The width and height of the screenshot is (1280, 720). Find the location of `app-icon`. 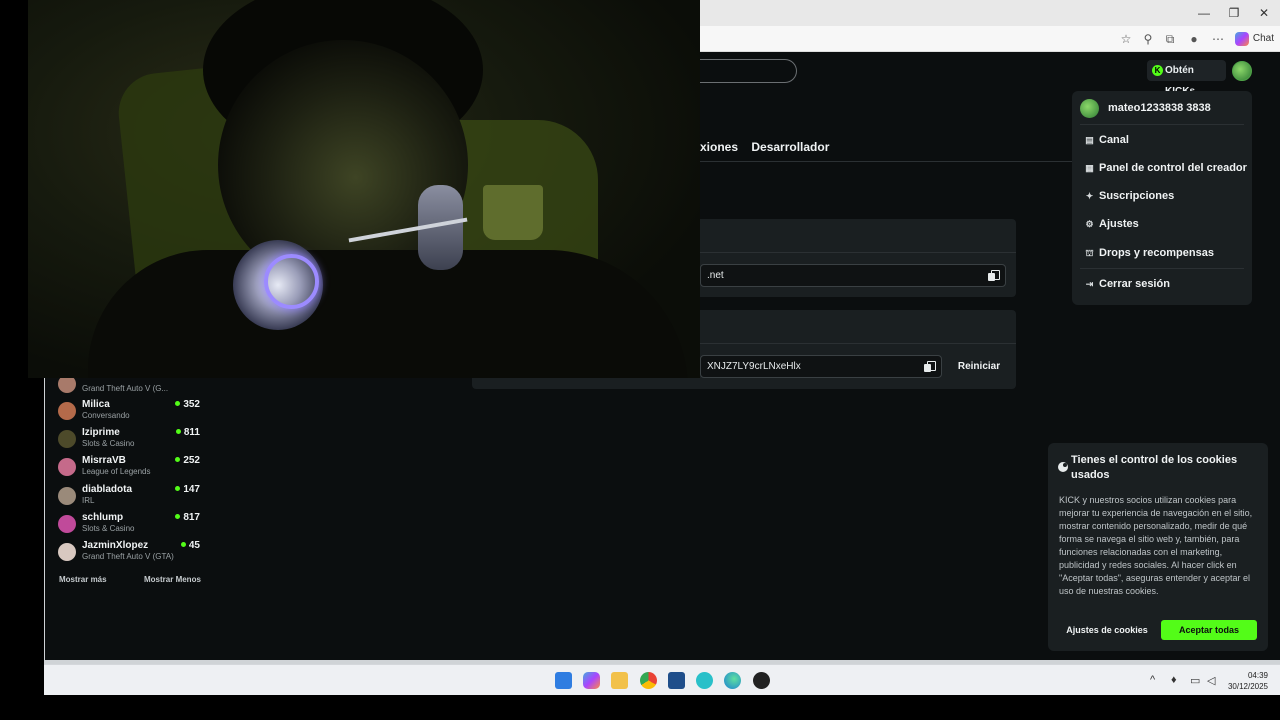

app-icon is located at coordinates (704, 680).